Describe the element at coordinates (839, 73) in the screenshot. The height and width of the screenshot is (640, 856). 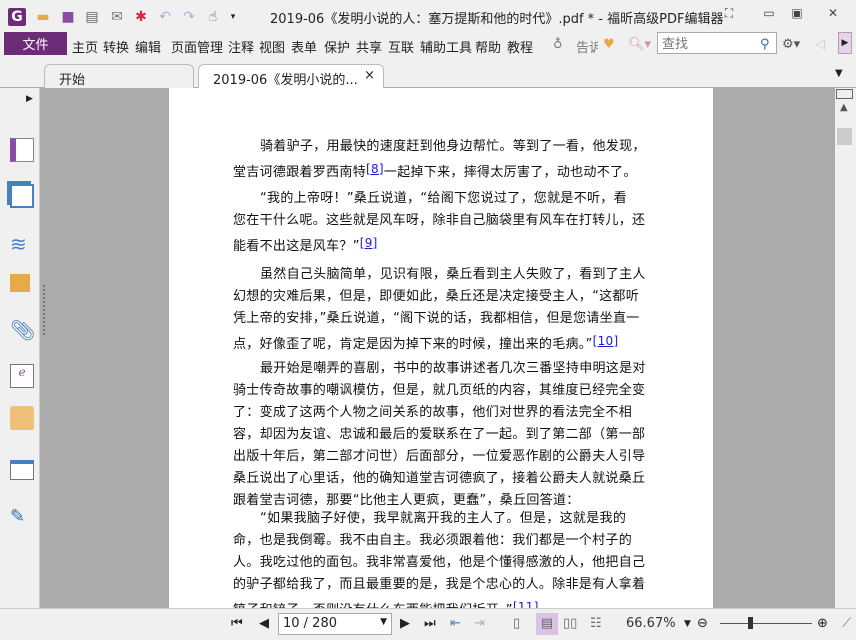
I see `tab-list-dropdown-icon: ▼` at that location.